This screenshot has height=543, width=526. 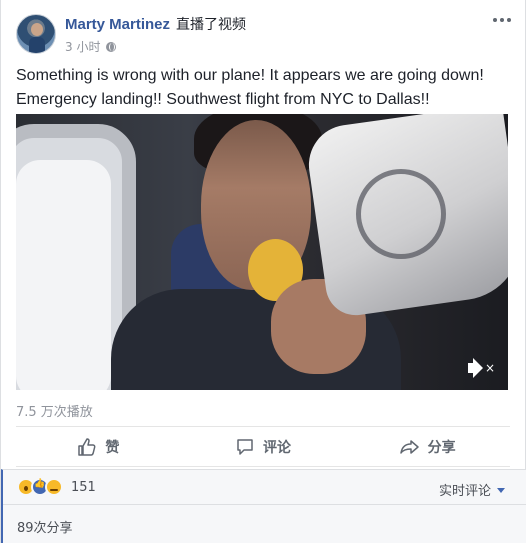 I want to click on speaker-muted-icon: ×, so click(x=482, y=368).